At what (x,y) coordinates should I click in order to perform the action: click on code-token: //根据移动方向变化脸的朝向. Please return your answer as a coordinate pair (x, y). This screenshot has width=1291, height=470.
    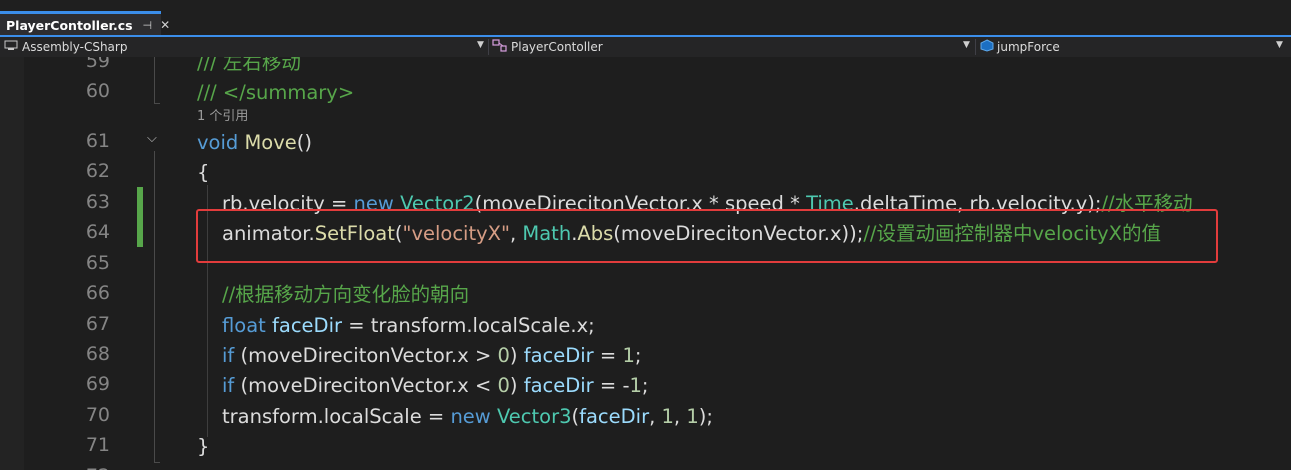
    Looking at the image, I should click on (346, 294).